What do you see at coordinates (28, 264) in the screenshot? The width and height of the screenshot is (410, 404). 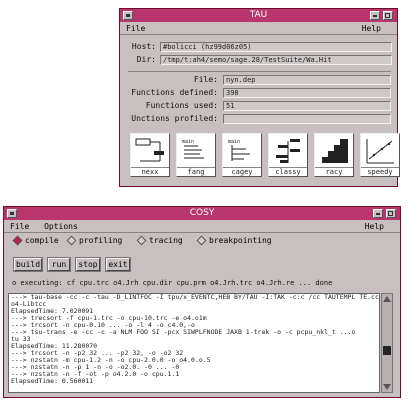 I see `build-button: build` at bounding box center [28, 264].